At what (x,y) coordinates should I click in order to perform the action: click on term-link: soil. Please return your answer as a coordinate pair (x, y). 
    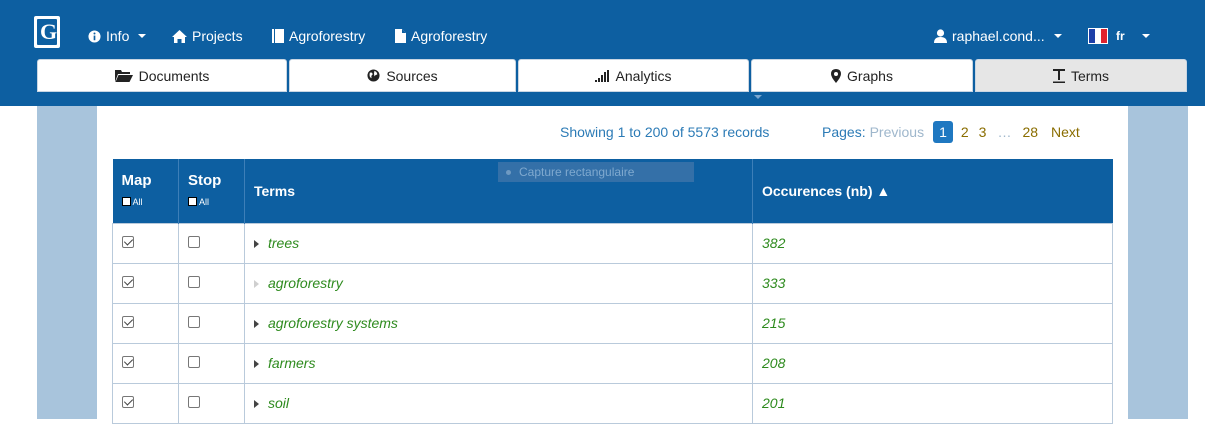
    Looking at the image, I should click on (278, 403).